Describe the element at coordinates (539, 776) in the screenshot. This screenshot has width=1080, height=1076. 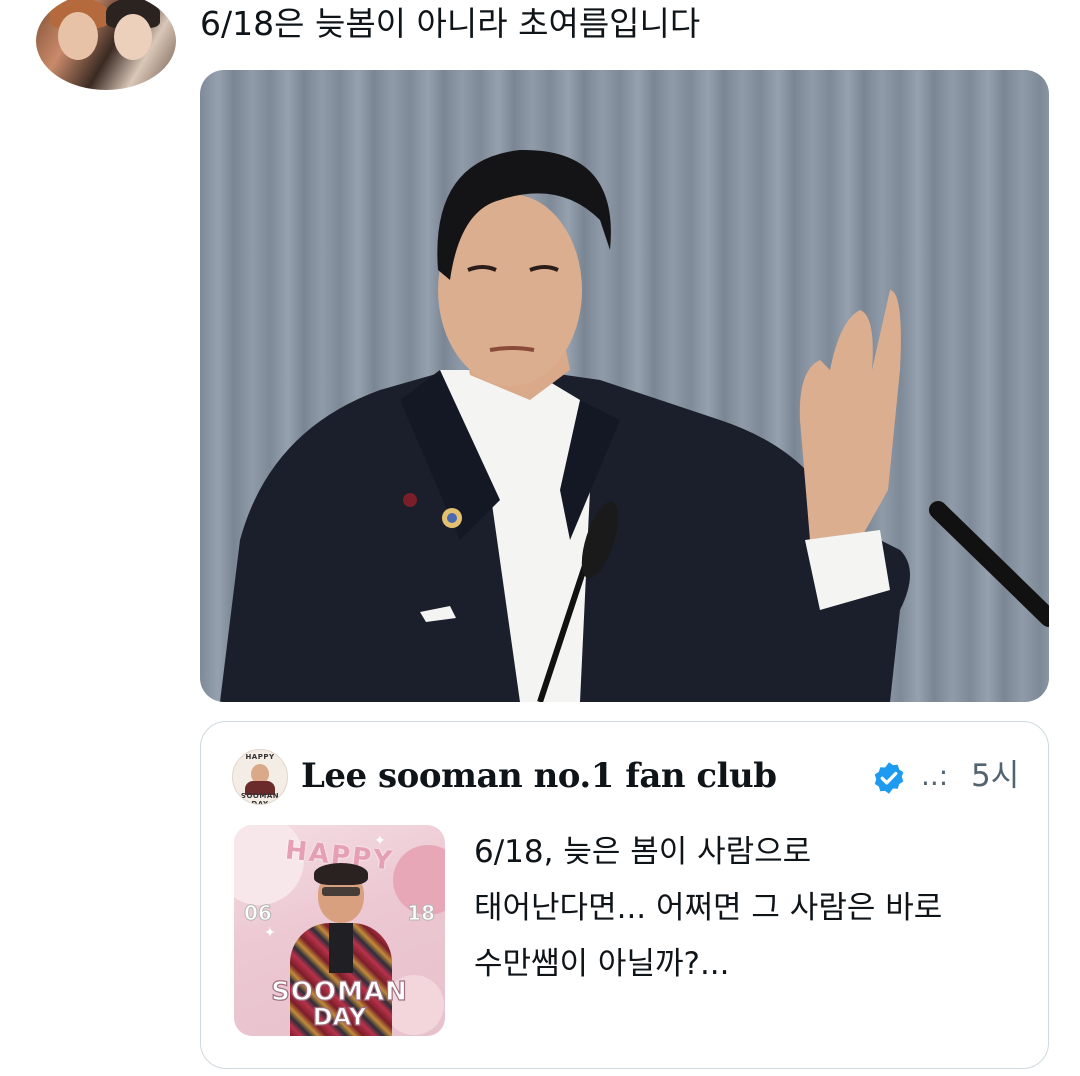
I see `quoted-author-name: Lee sooman no.1 fan club` at that location.